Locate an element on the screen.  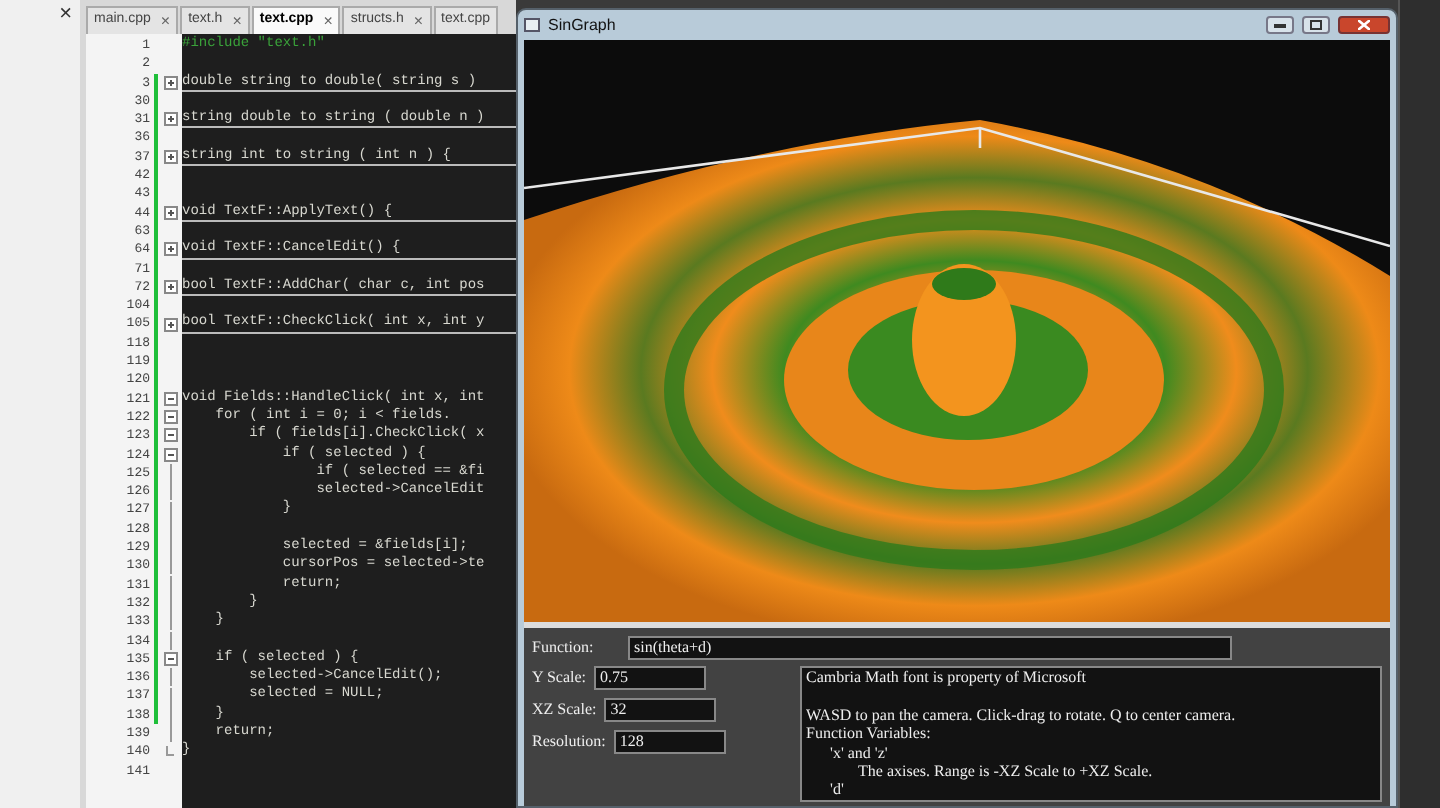
close-icon is located at coordinates (1364, 25).